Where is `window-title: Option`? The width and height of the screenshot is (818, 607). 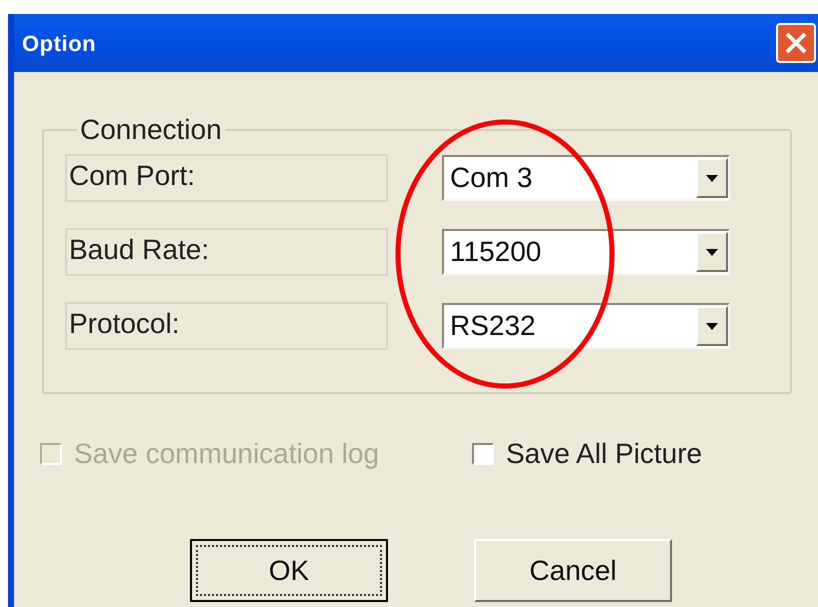
window-title: Option is located at coordinates (59, 44).